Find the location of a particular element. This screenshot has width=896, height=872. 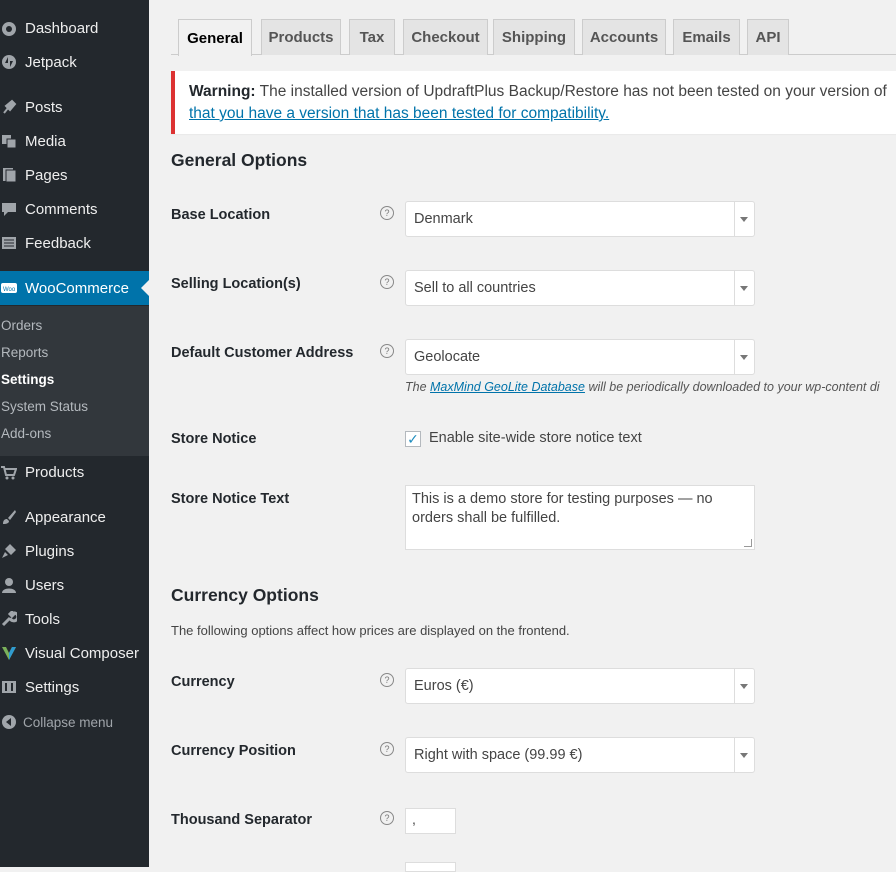

select-value: Euros (€) is located at coordinates (444, 686).